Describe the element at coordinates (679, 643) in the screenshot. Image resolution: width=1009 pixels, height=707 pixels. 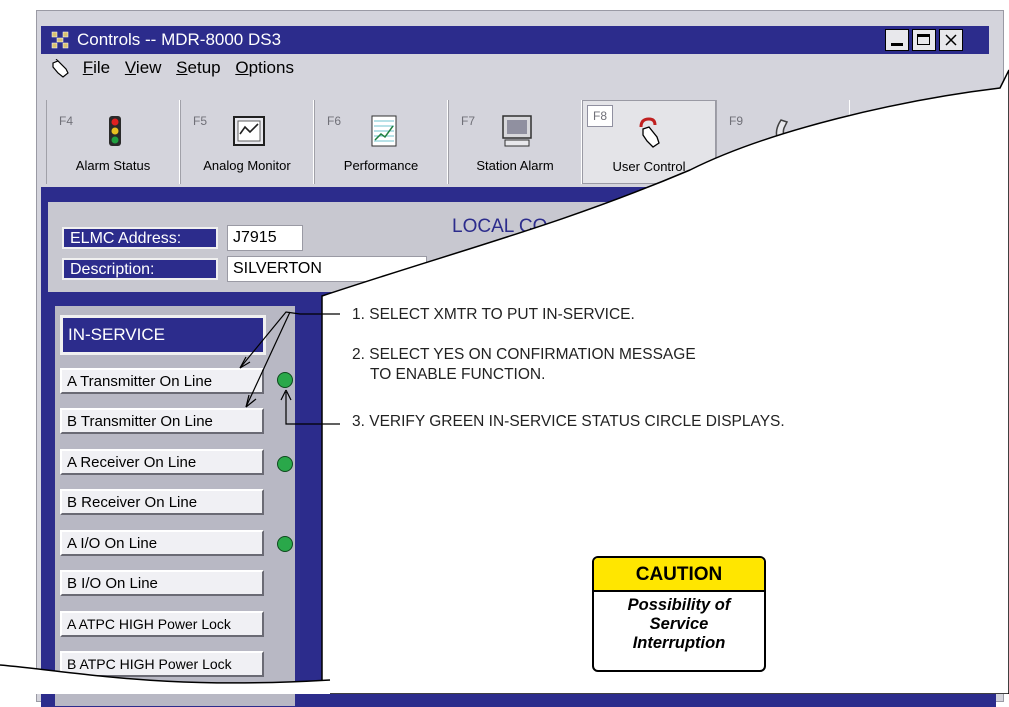
I see `caution-line-3: Interruption` at that location.